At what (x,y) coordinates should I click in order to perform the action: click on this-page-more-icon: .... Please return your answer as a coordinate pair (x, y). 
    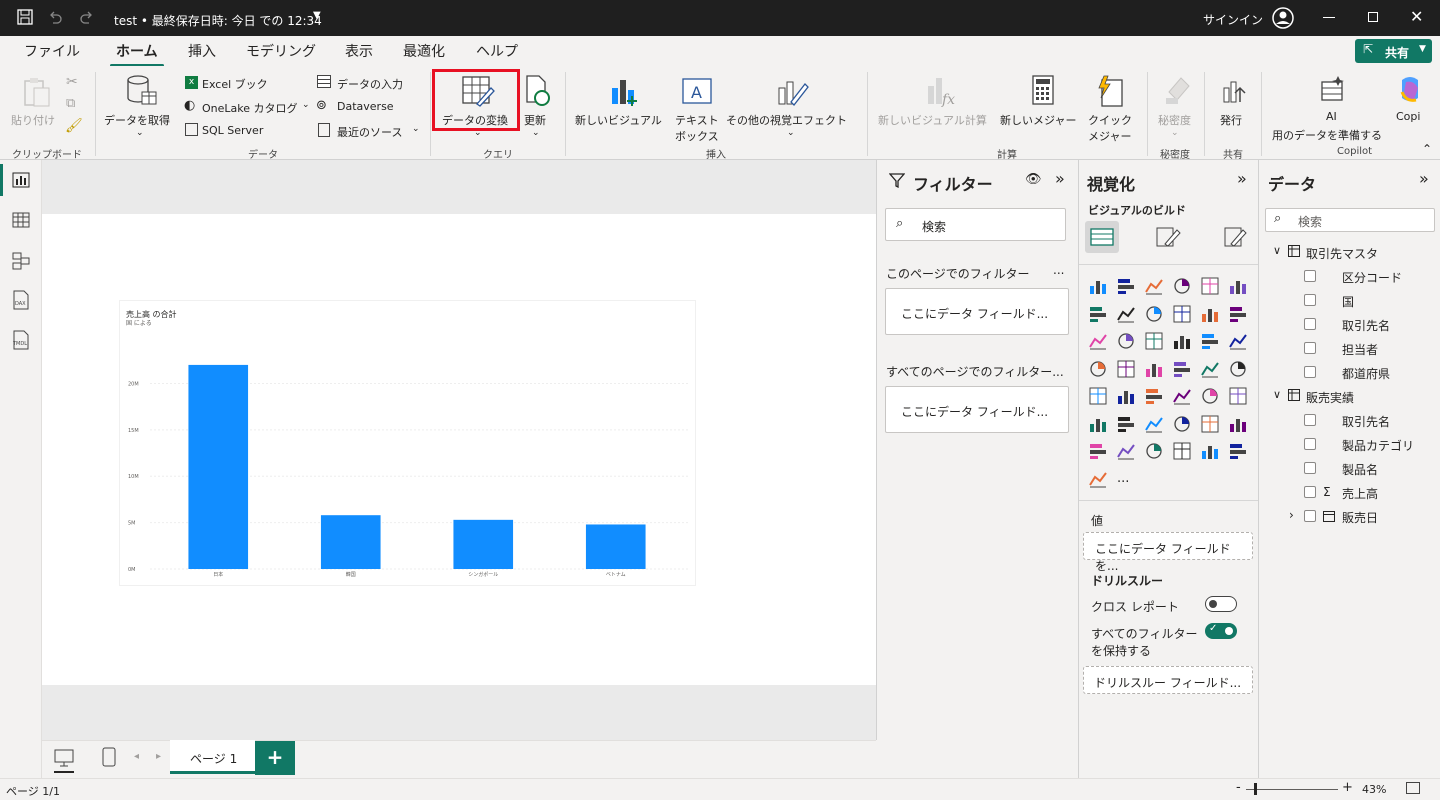
    Looking at the image, I should click on (1058, 270).